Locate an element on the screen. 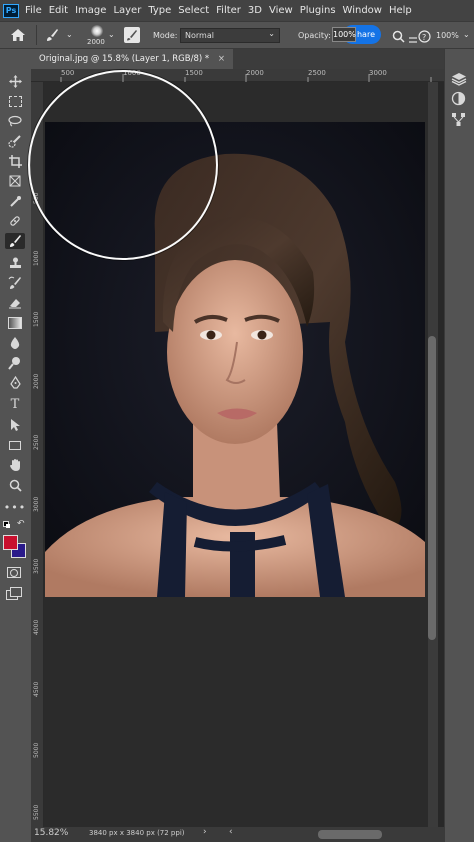 The height and width of the screenshot is (842, 474). swap-colors-icon: ↶ is located at coordinates (21, 524).